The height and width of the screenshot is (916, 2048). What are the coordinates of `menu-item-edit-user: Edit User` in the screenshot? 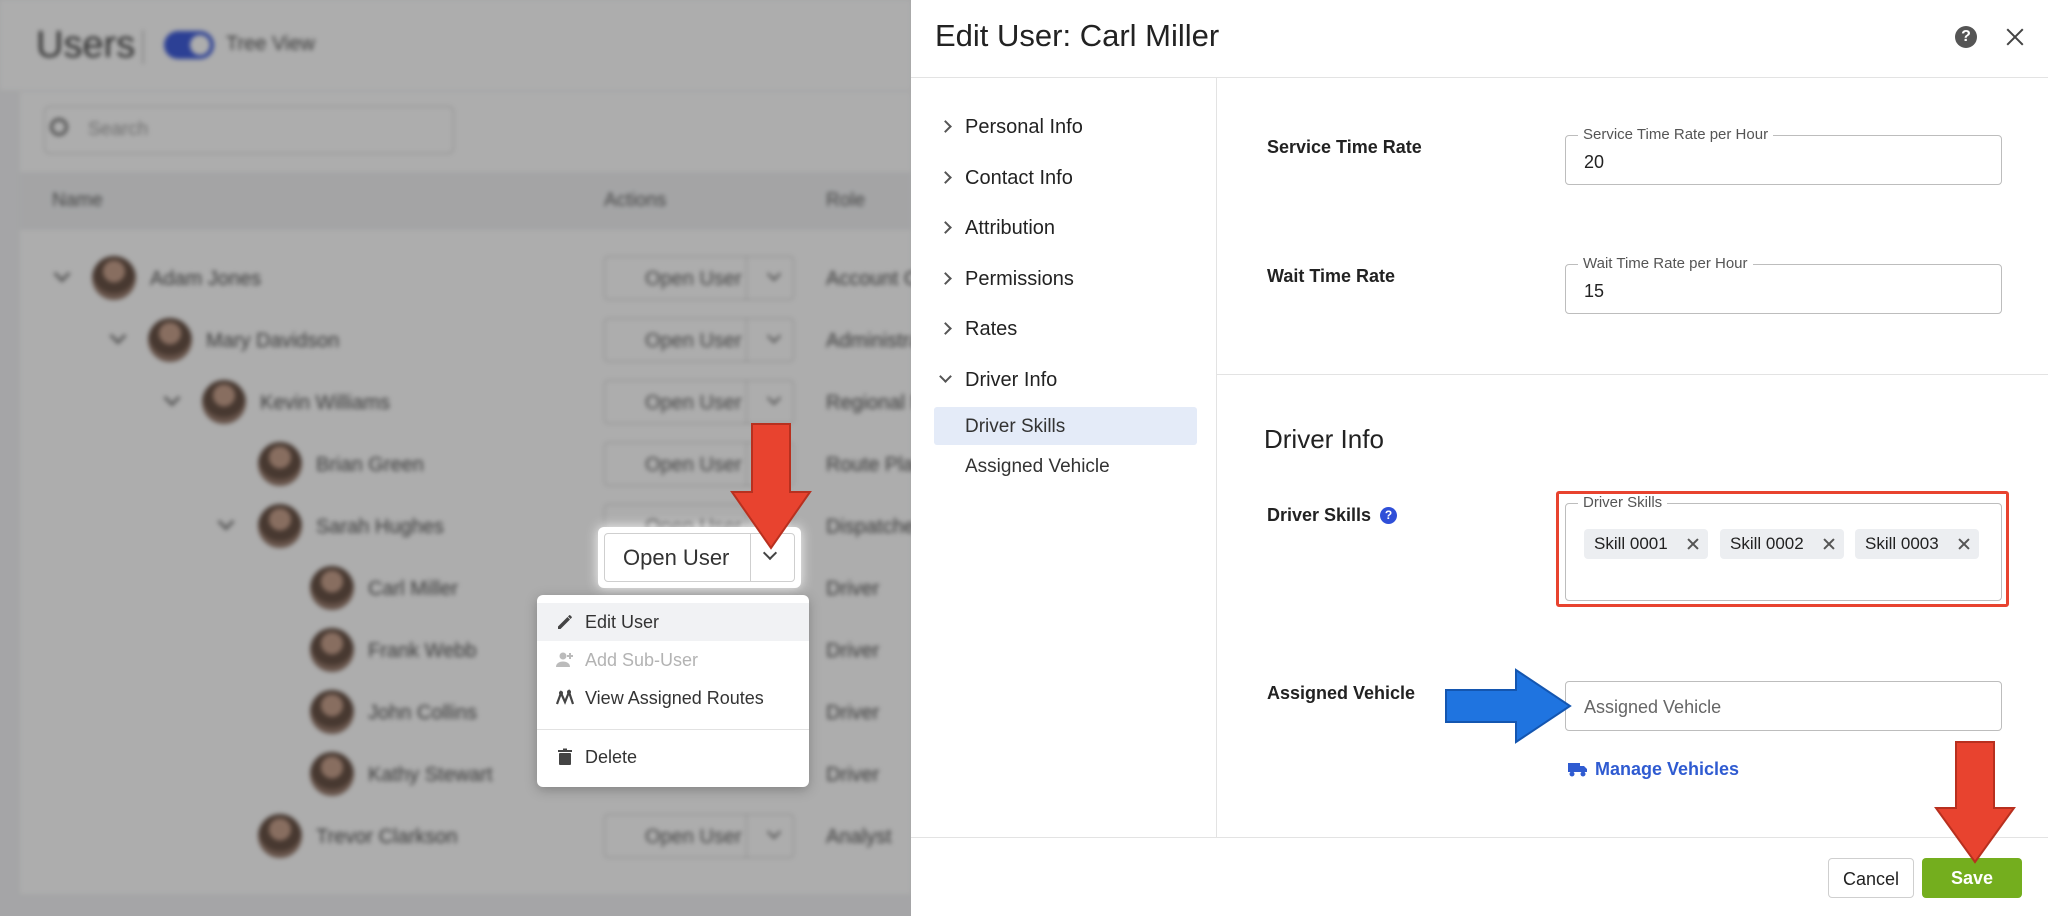 It's located at (673, 622).